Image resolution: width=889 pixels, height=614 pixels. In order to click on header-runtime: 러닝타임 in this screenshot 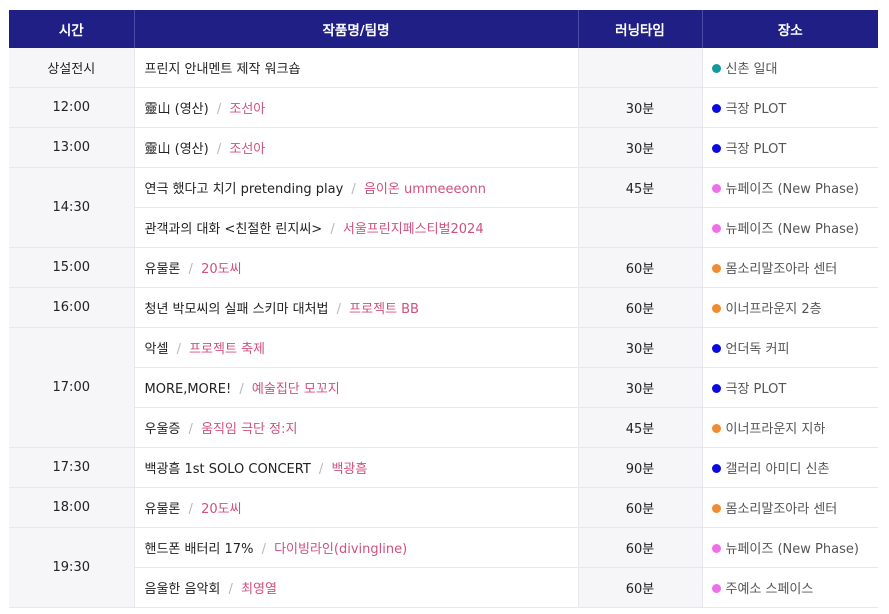, I will do `click(639, 29)`.